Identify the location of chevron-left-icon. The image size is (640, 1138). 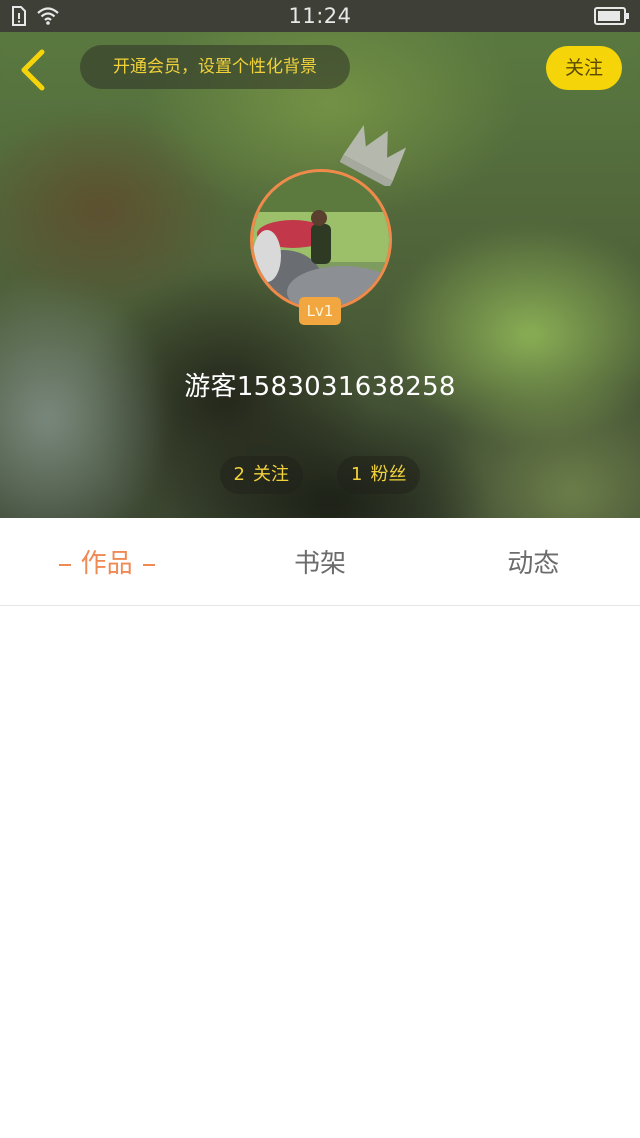
(33, 70).